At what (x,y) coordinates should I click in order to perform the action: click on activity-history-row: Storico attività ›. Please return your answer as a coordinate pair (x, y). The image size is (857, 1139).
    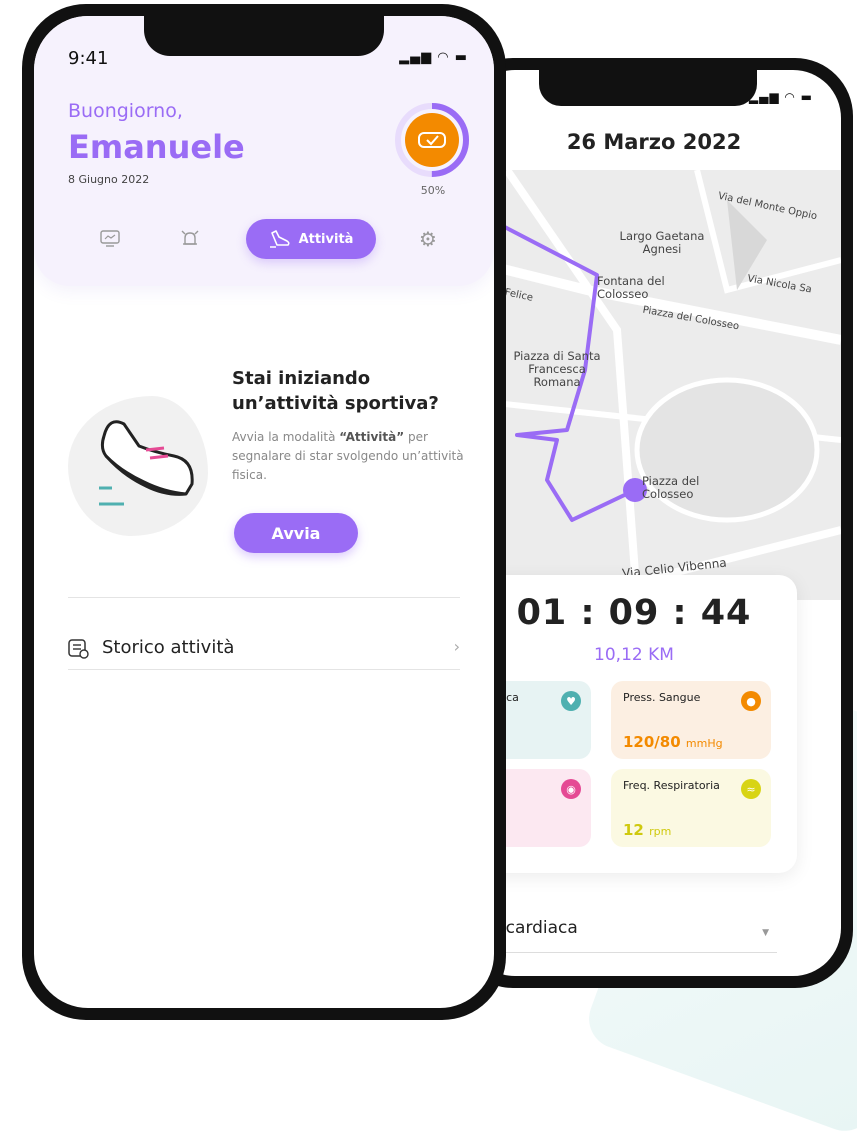
    Looking at the image, I should click on (264, 647).